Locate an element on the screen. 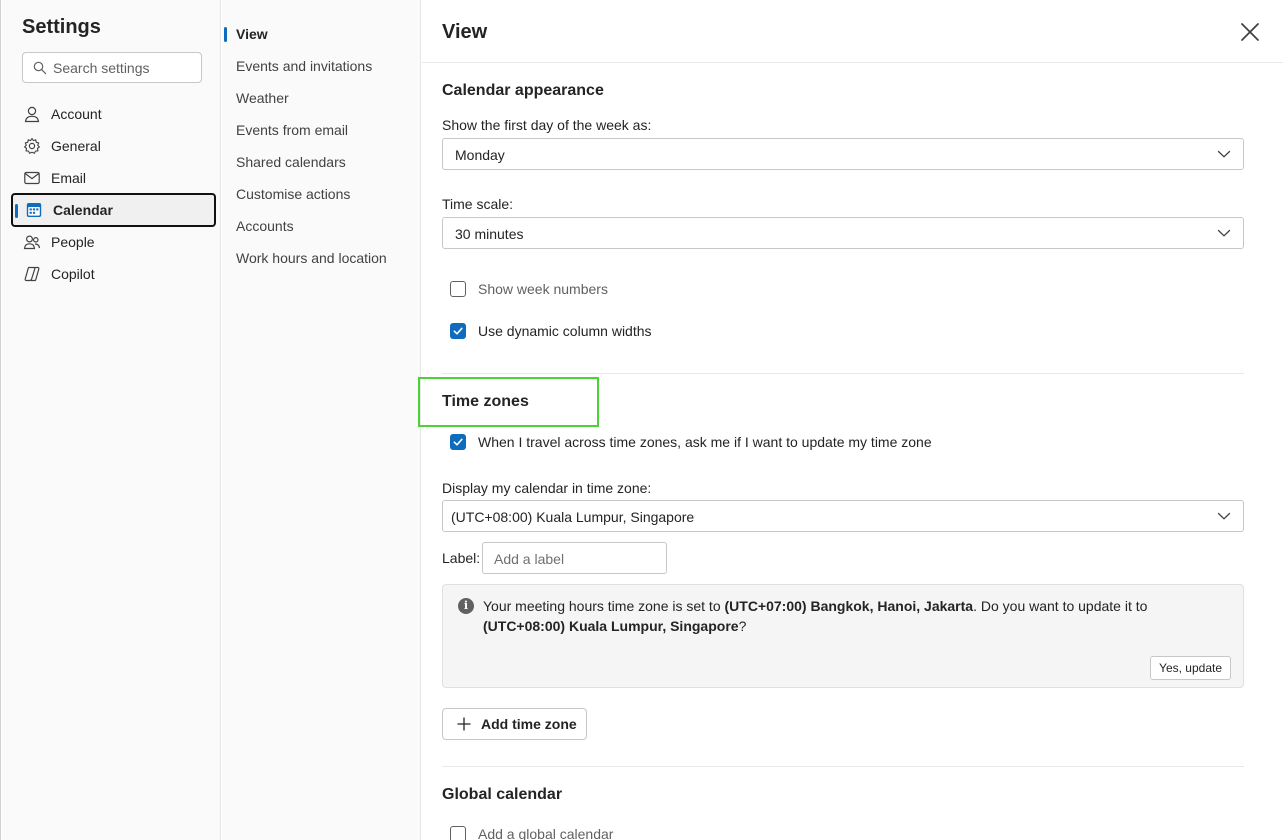 The width and height of the screenshot is (1283, 840). search-input is located at coordinates (125, 68).